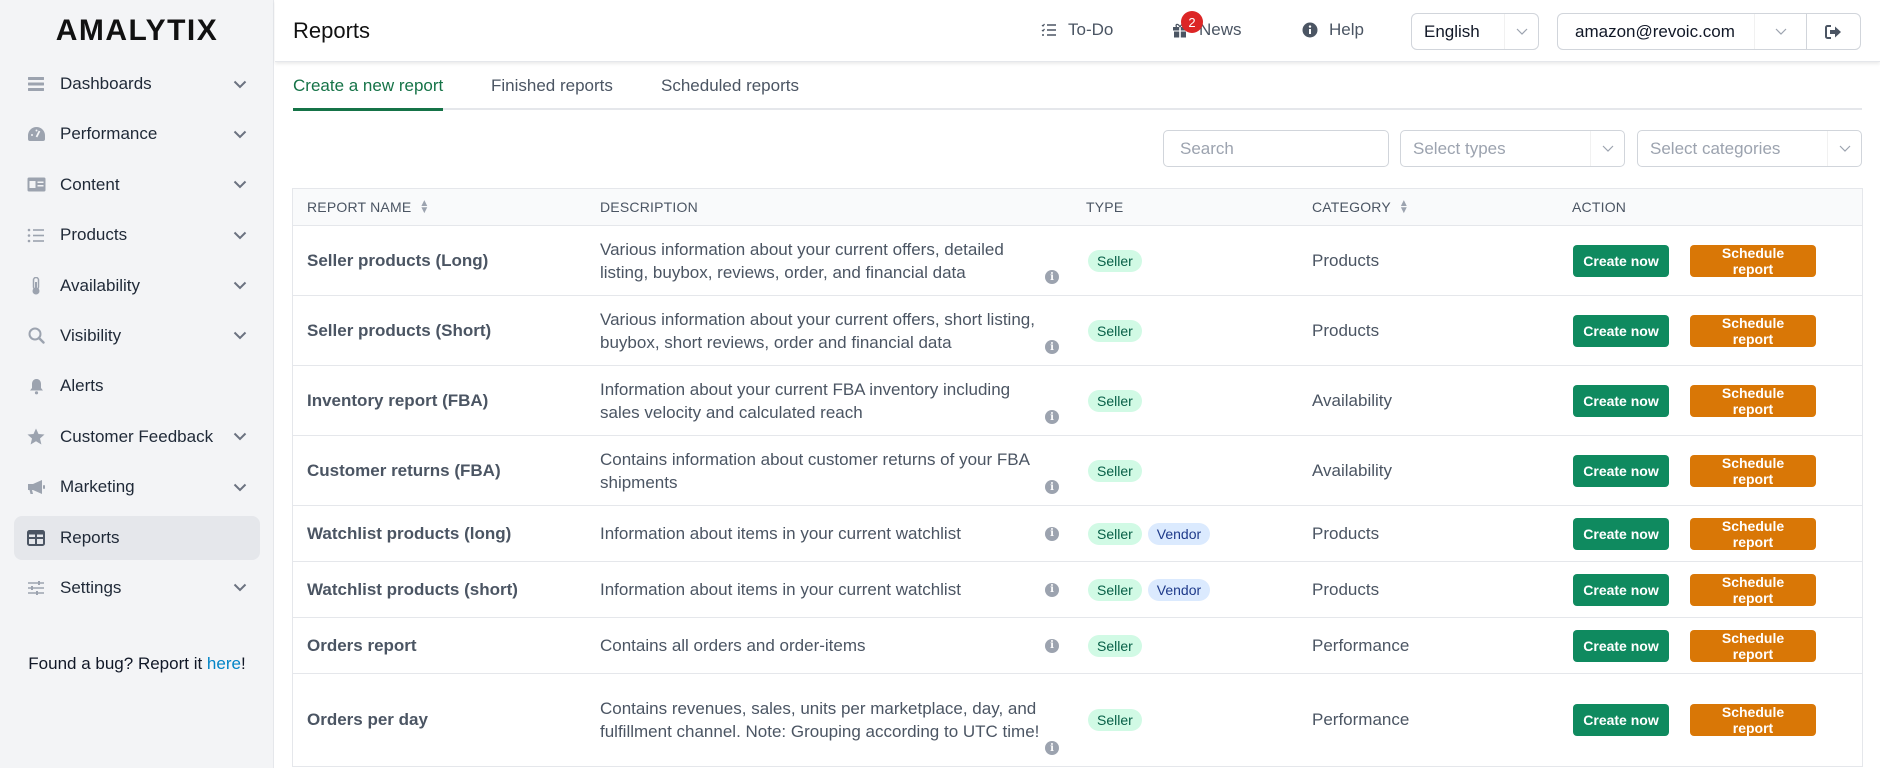  What do you see at coordinates (367, 719) in the screenshot?
I see `report-name: Orders per day` at bounding box center [367, 719].